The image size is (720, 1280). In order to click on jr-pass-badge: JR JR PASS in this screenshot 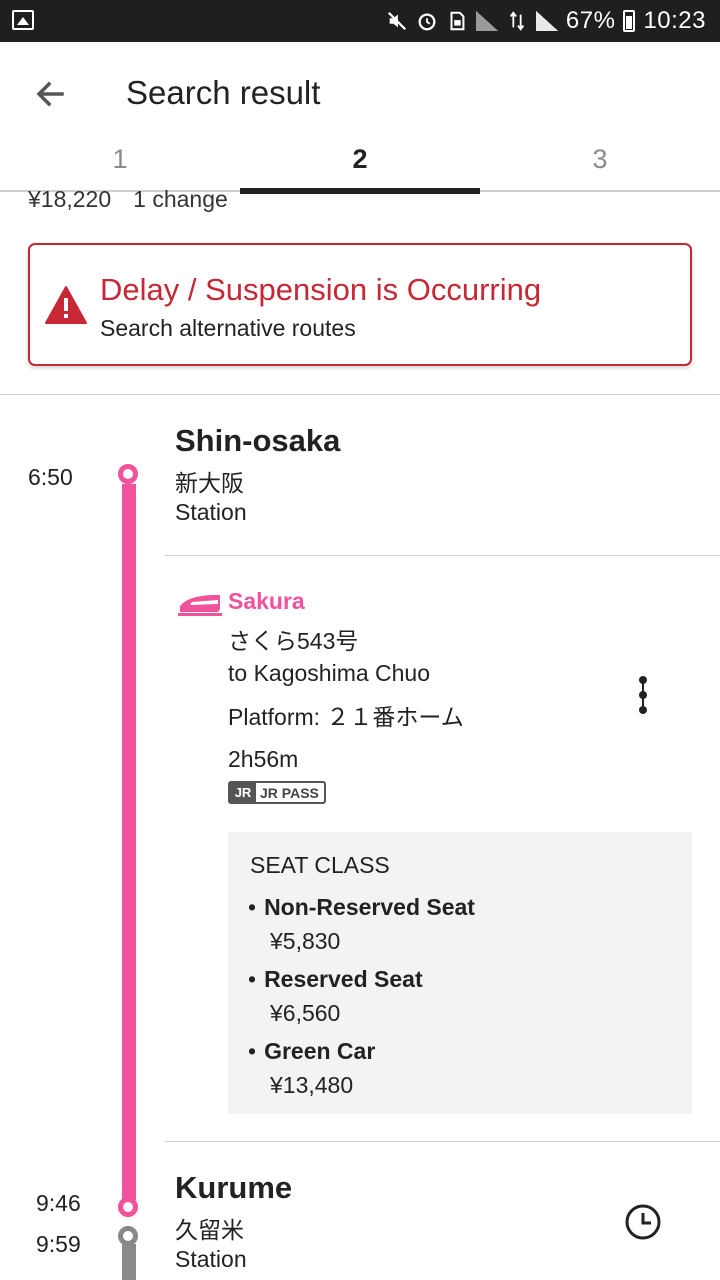, I will do `click(277, 792)`.